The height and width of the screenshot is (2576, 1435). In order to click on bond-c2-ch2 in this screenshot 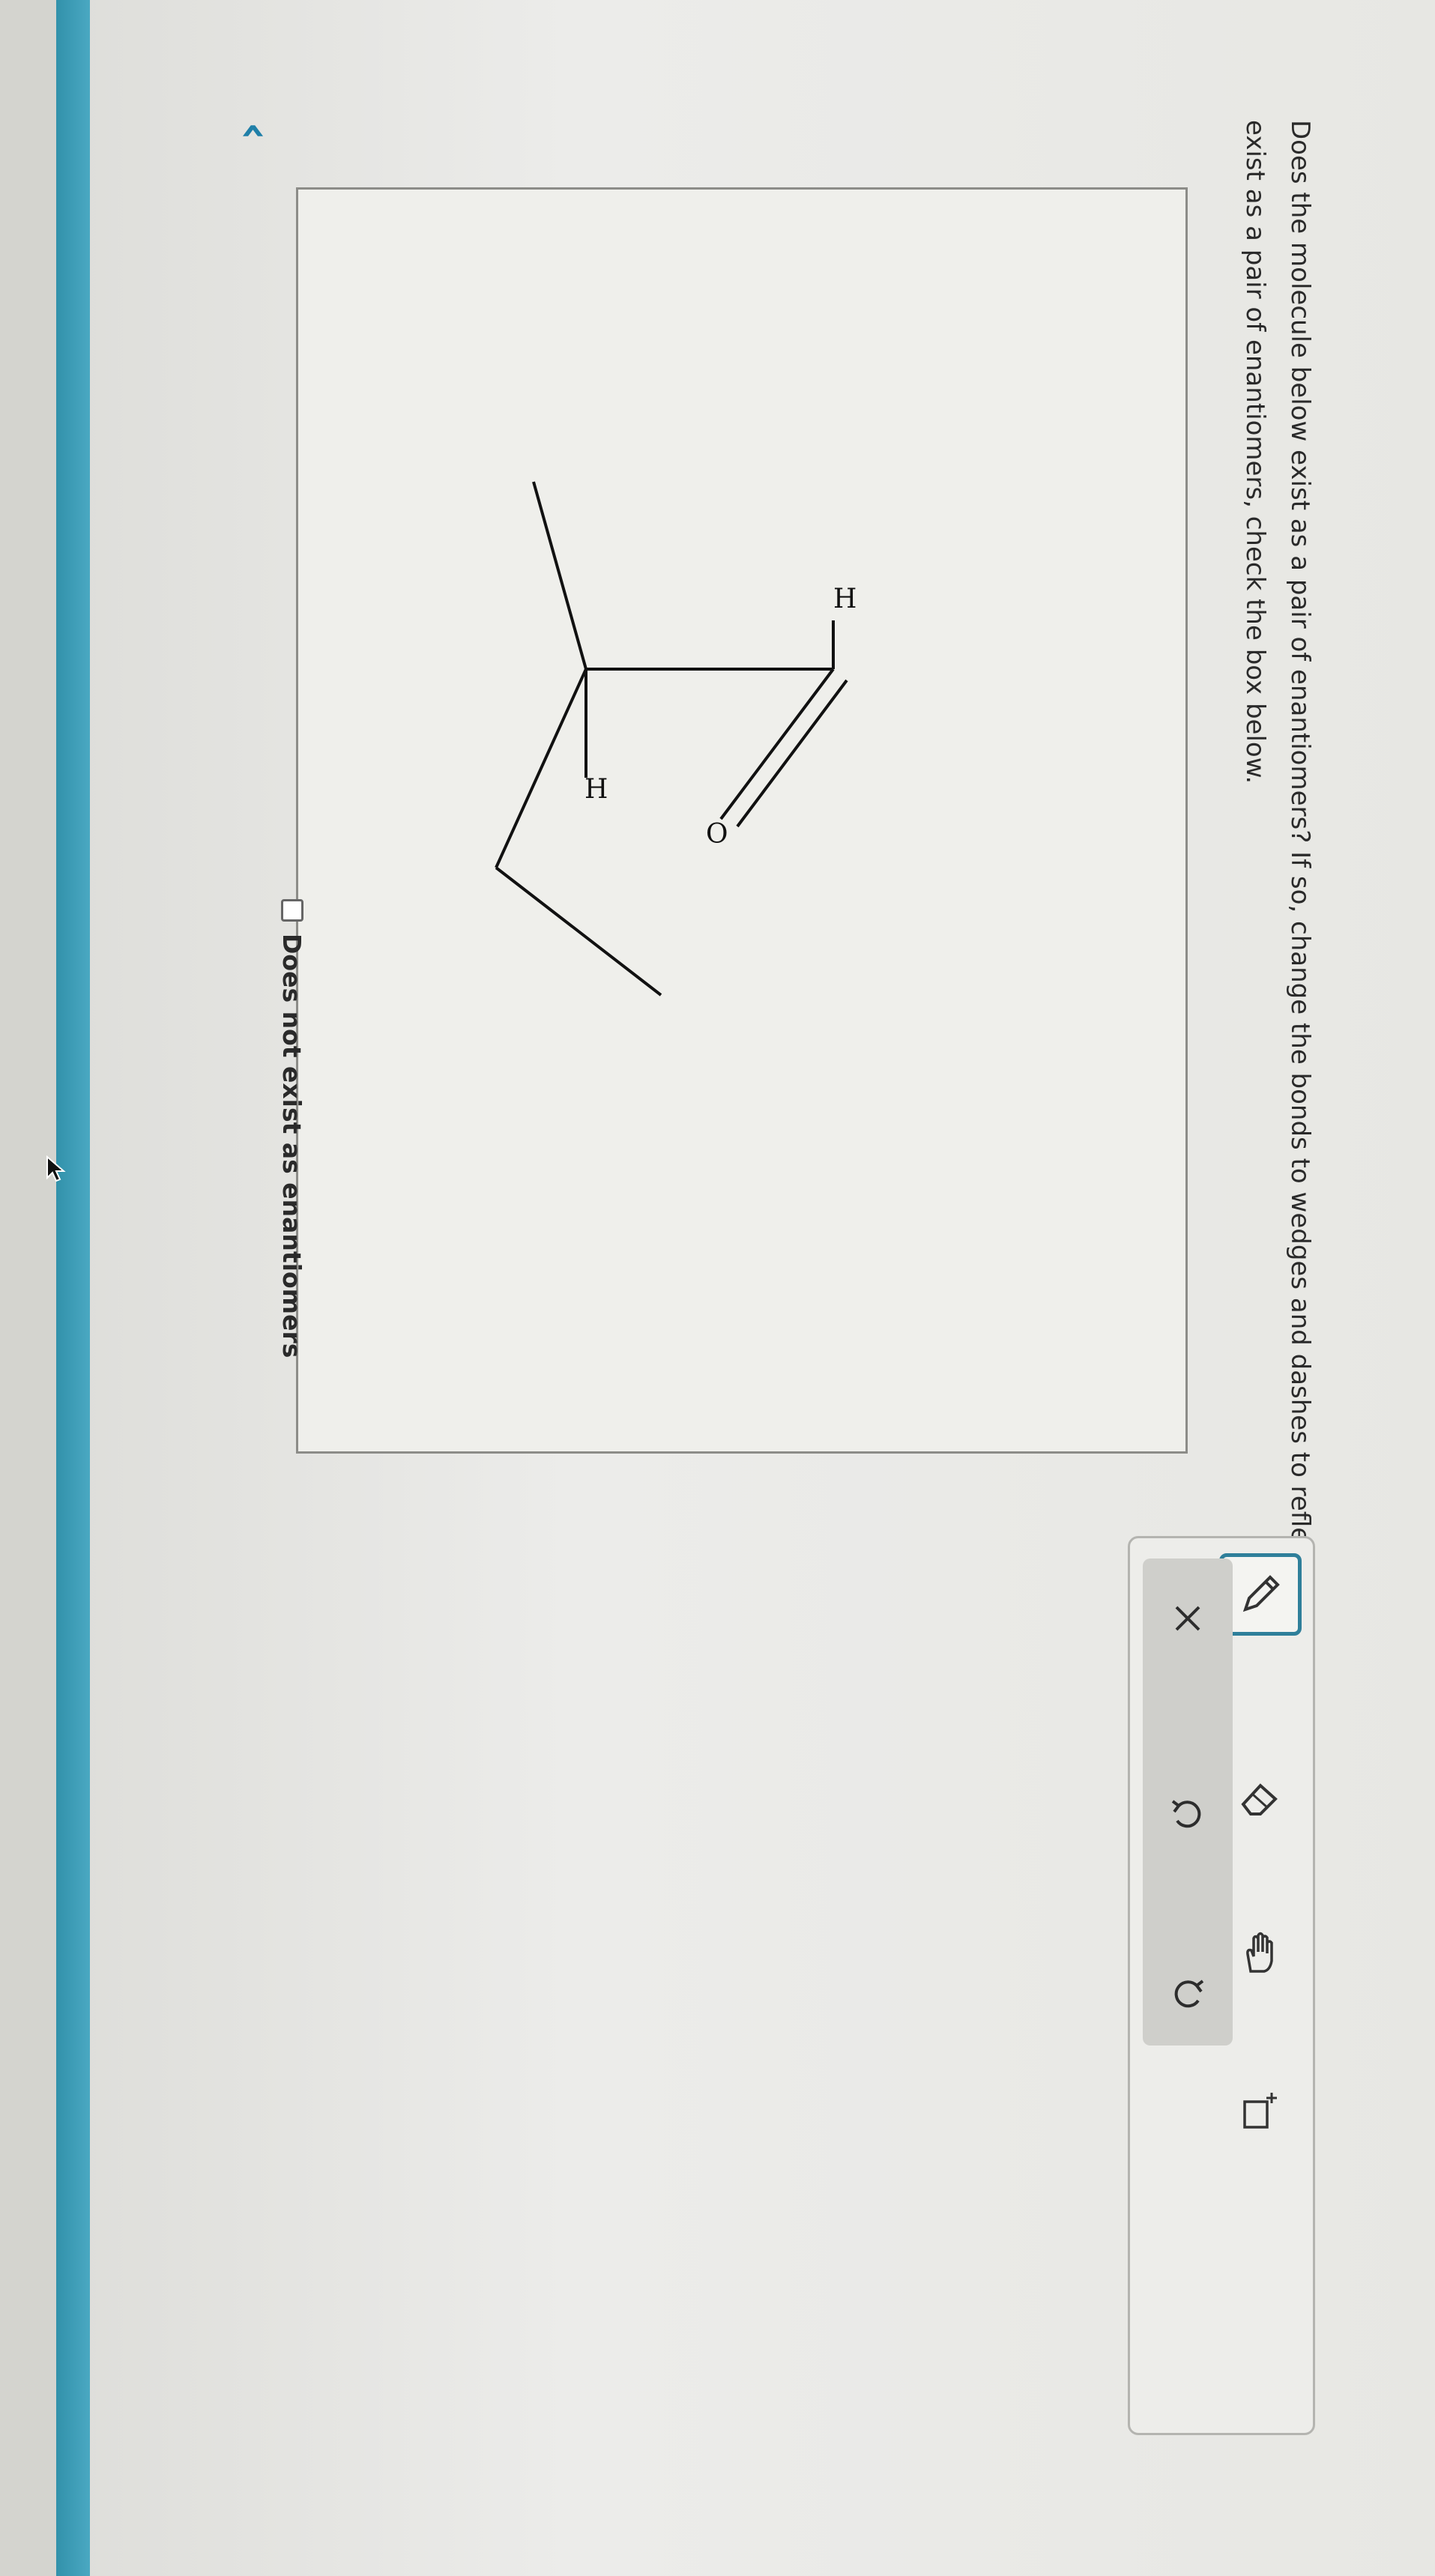, I will do `click(541, 768)`.